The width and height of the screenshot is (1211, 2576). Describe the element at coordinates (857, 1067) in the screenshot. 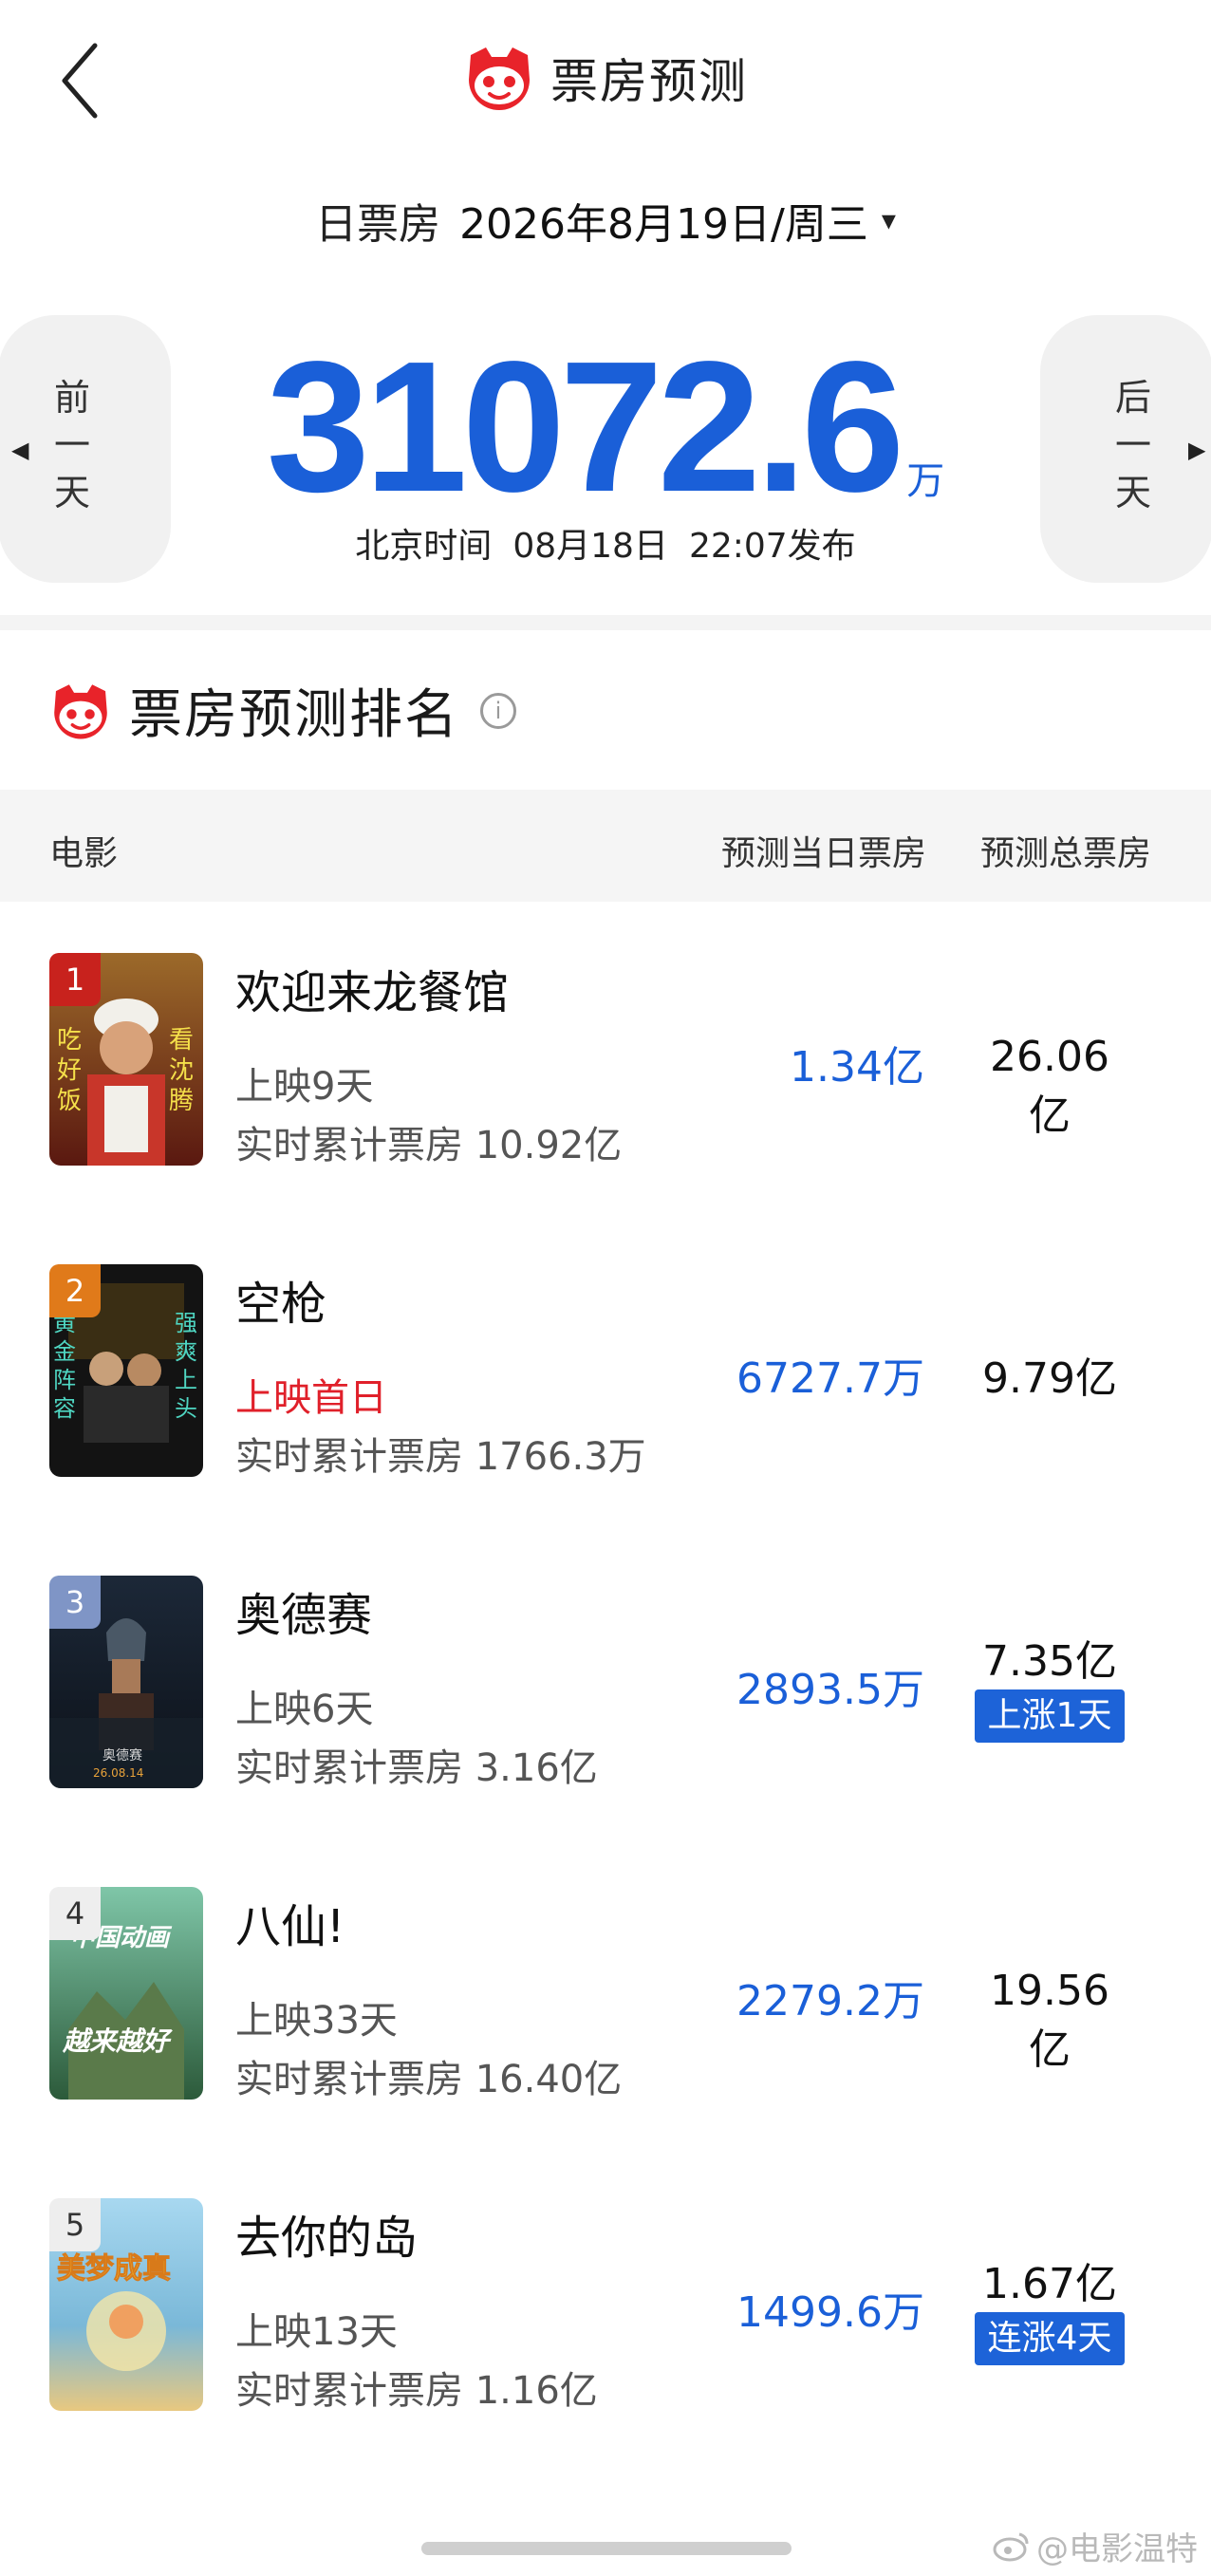

I see `day-forecast-value: 1.34亿` at that location.